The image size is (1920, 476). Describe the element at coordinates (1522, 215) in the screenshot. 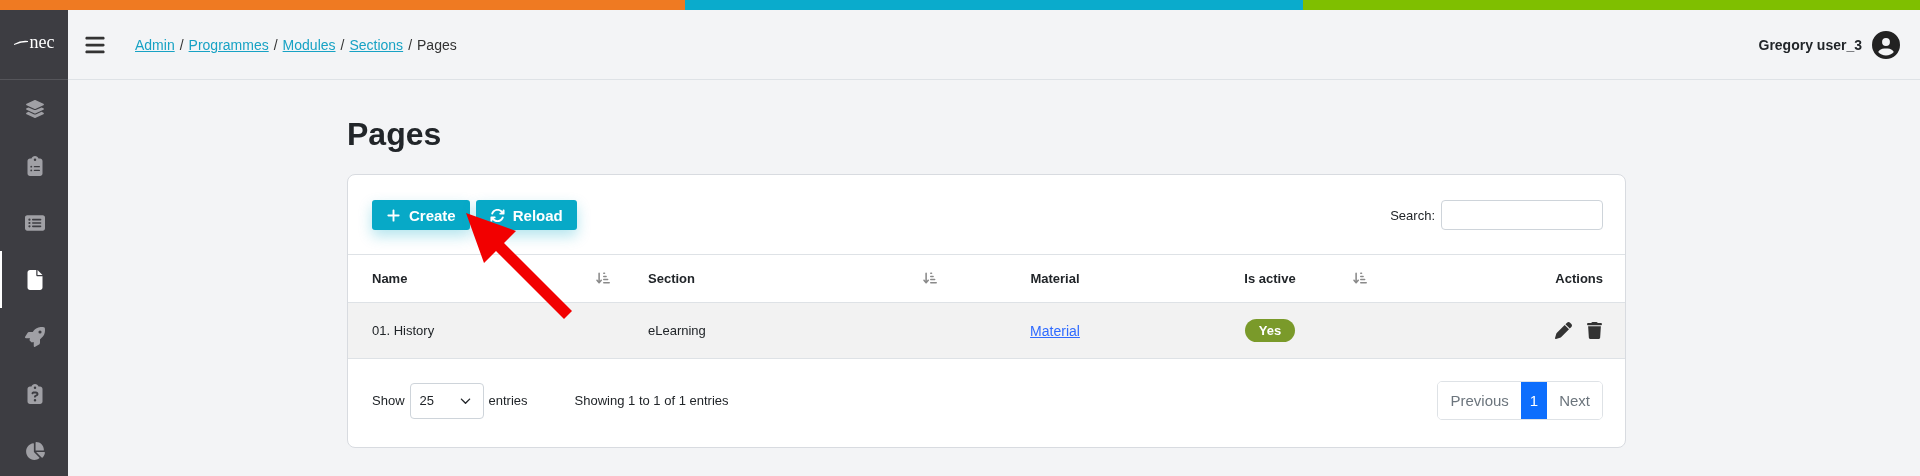

I see `search-field` at that location.